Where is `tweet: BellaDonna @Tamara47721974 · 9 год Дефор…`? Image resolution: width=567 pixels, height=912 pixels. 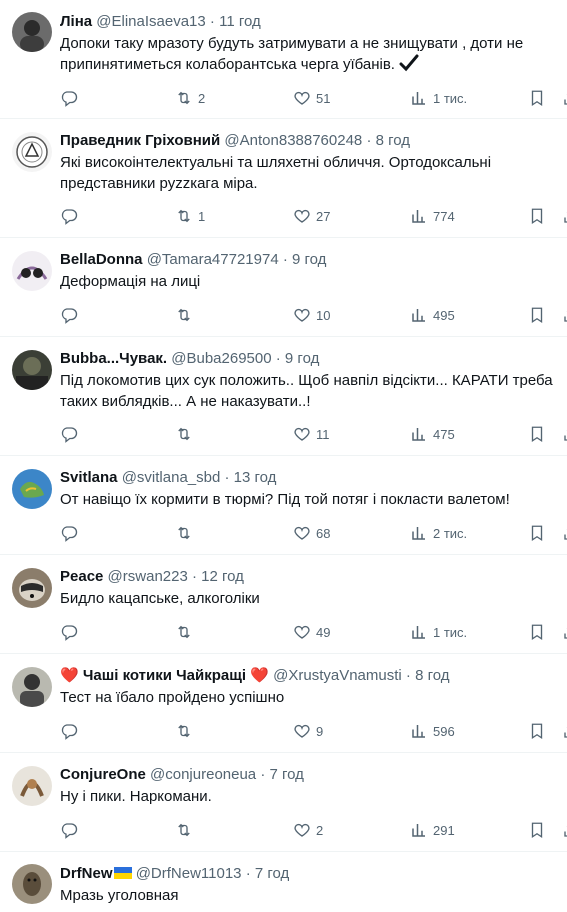
tweet: BellaDonna @Tamara47721974 · 9 год Дефор… is located at coordinates (283, 287).